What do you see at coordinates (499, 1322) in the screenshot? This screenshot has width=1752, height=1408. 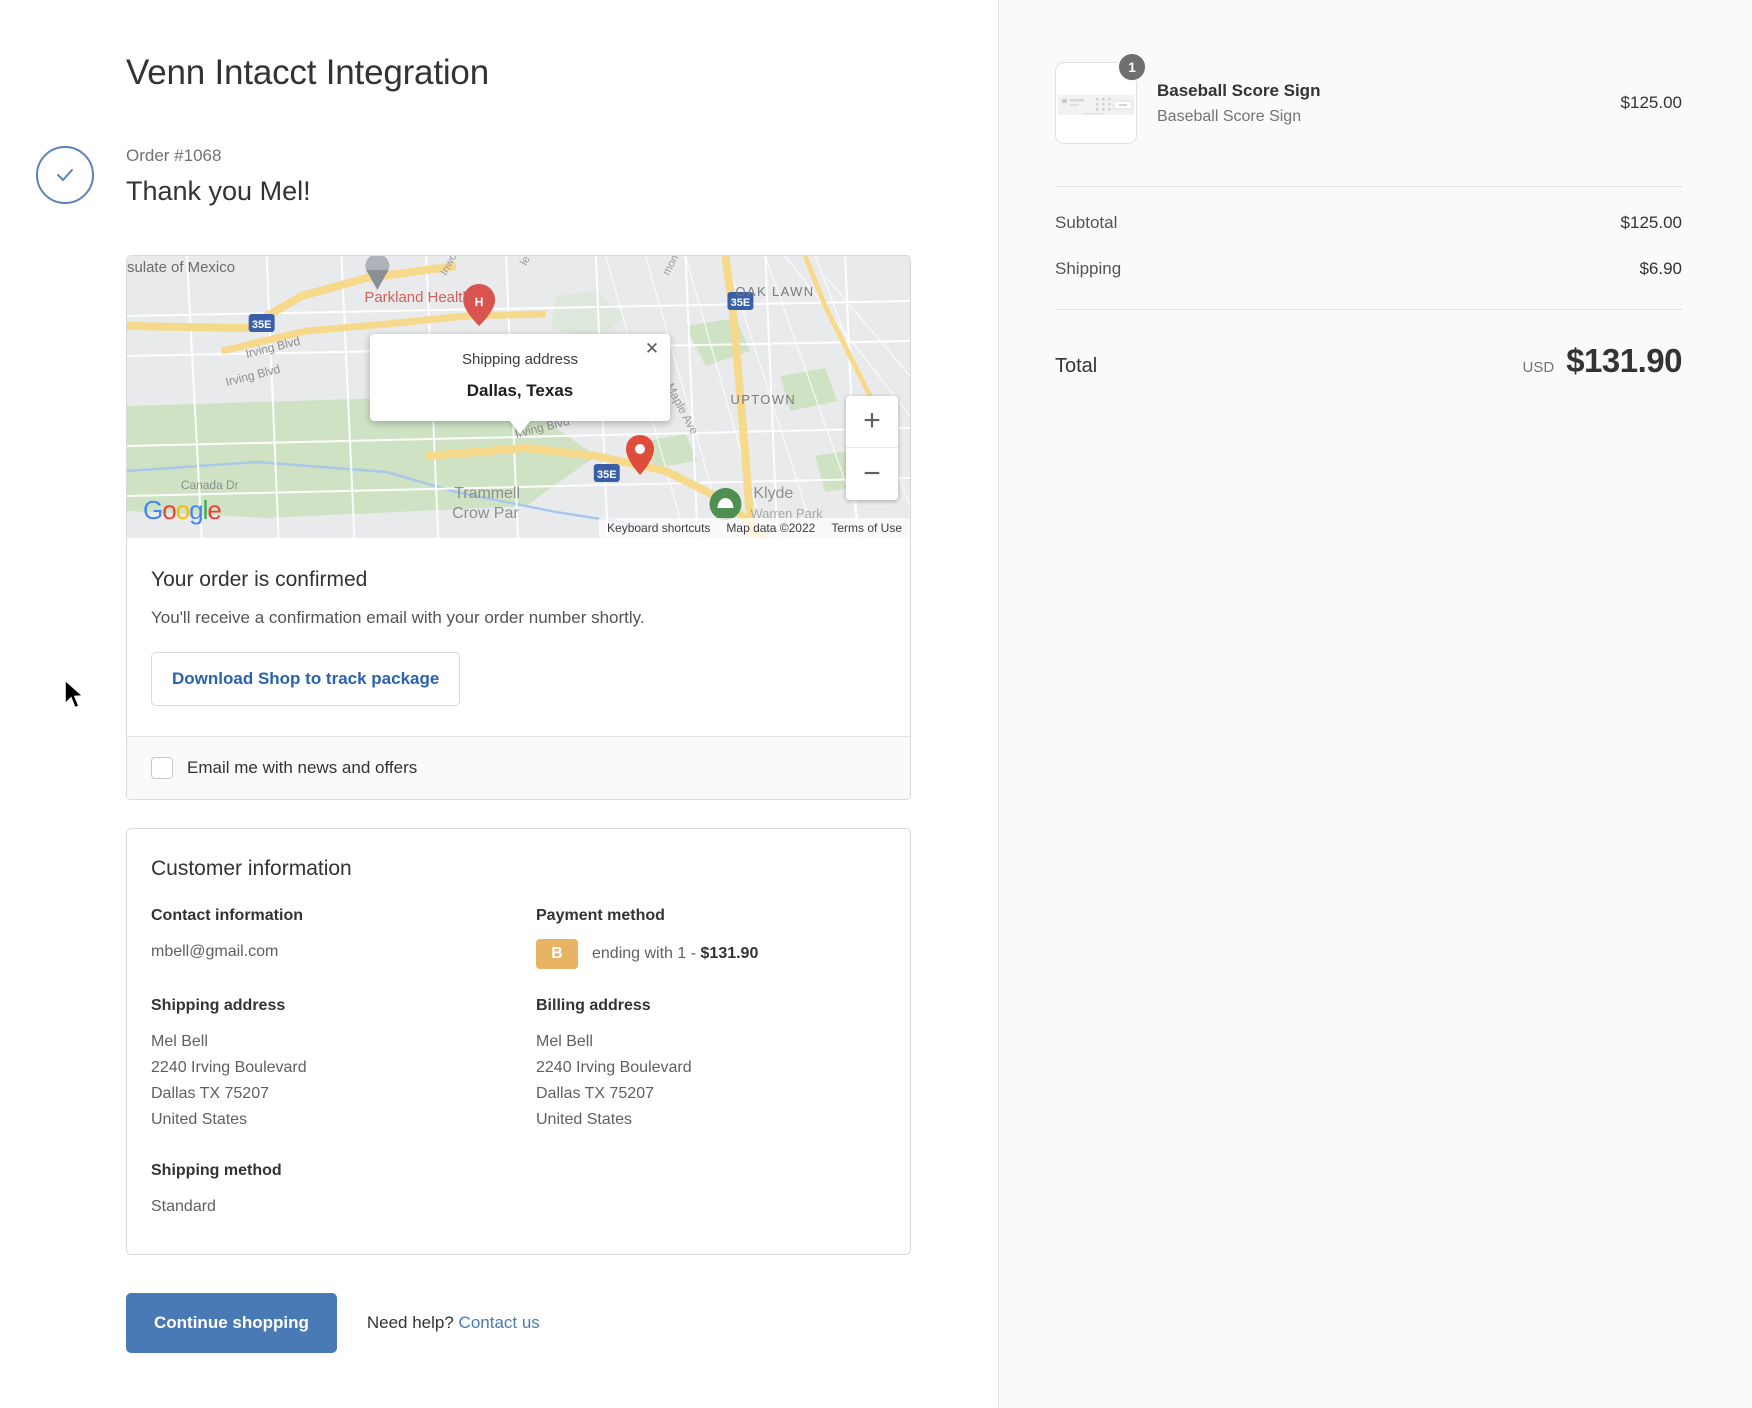 I see `contact-us-link: Contact us` at bounding box center [499, 1322].